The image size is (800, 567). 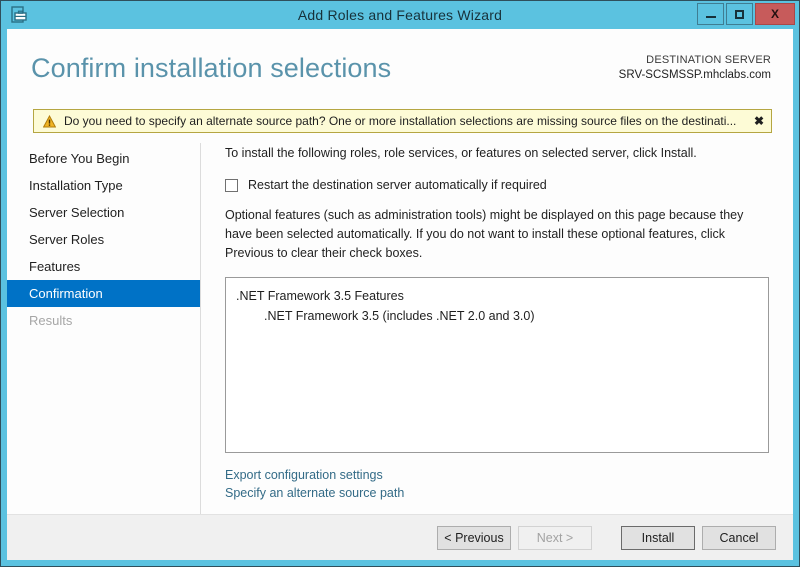 I want to click on export-configuration-settings-link: Export configuration settings, so click(x=304, y=475).